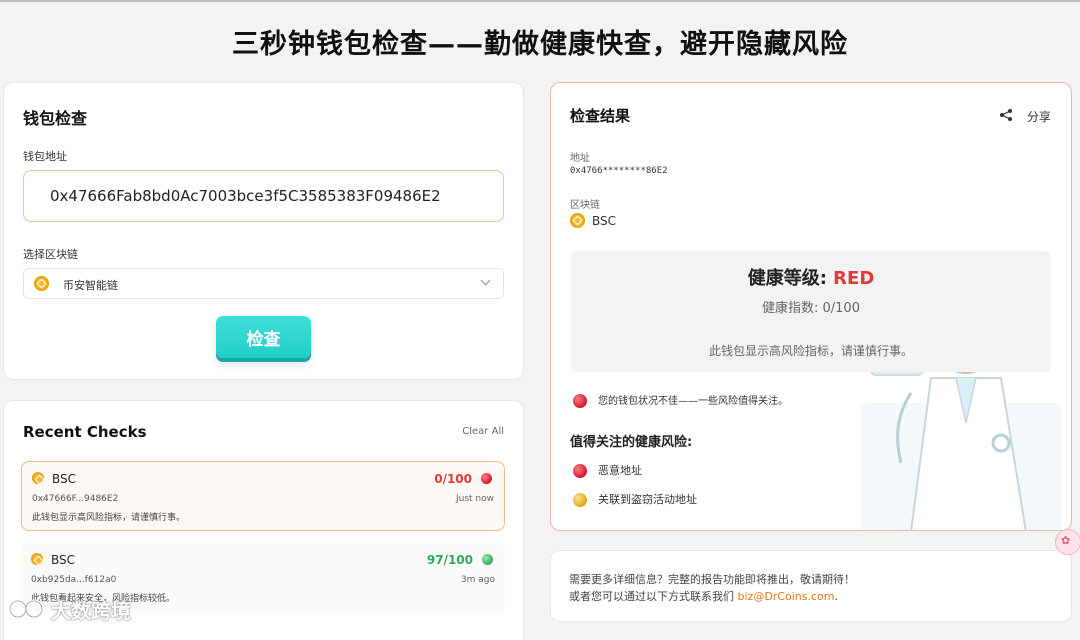 This screenshot has height=640, width=1080. What do you see at coordinates (600, 116) in the screenshot?
I see `result-heading: 检查结果` at bounding box center [600, 116].